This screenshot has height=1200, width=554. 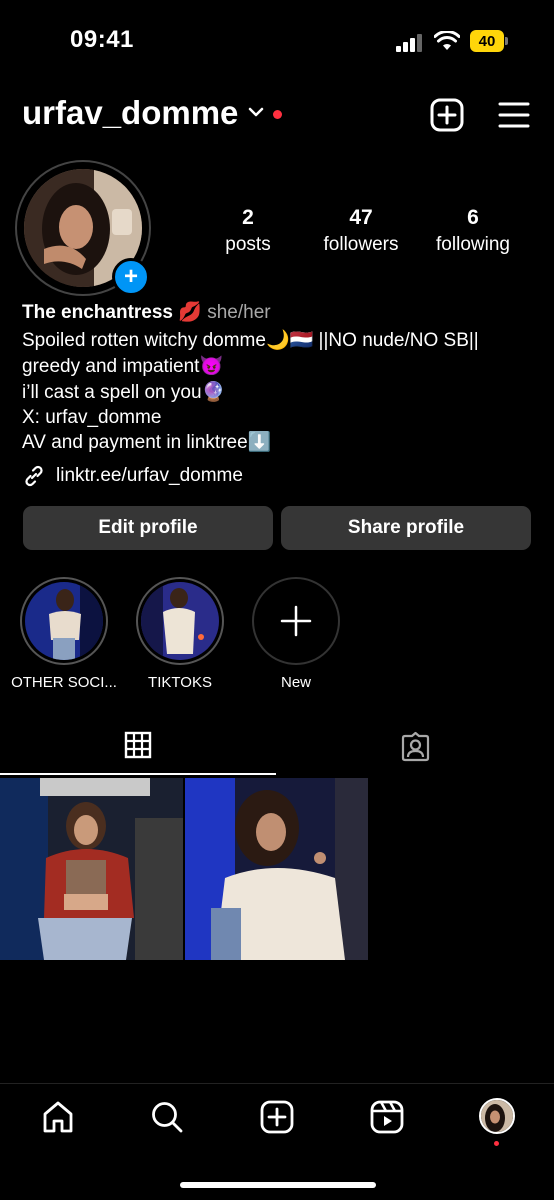 I want to click on chevron-down-icon, so click(x=256, y=112).